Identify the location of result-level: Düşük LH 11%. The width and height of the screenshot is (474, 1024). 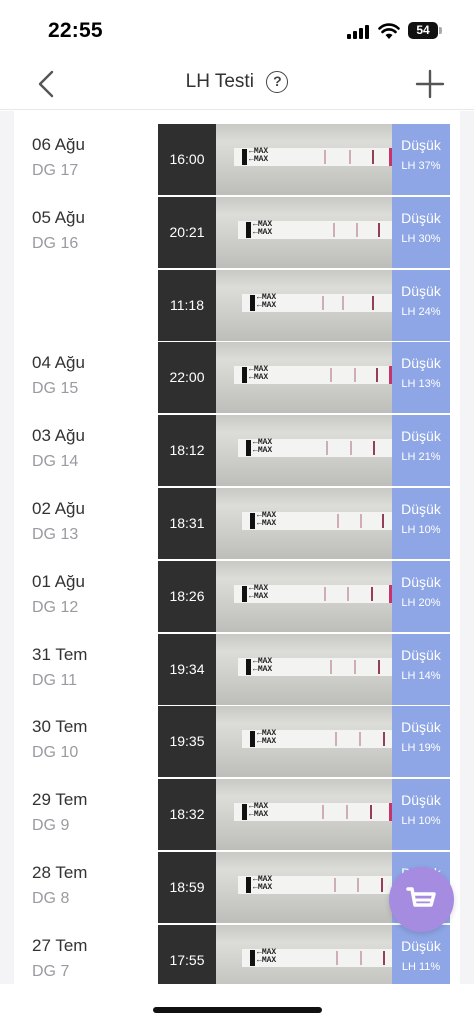
(421, 954).